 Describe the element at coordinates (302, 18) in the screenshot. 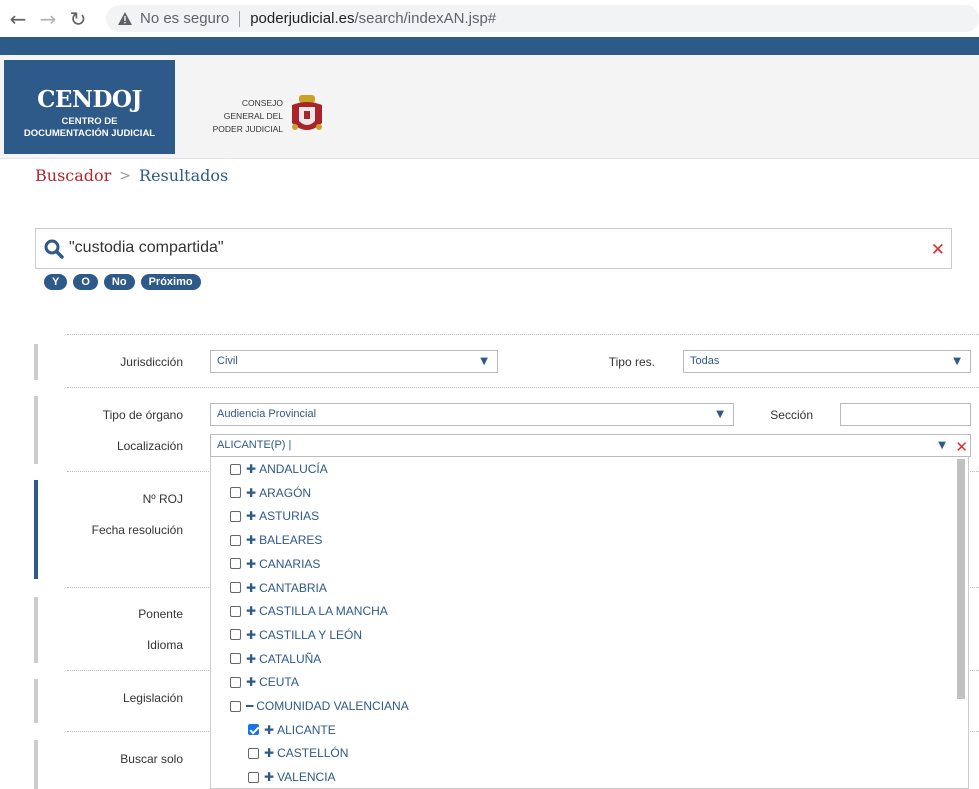

I see `url-host: poderjudicial.es` at that location.